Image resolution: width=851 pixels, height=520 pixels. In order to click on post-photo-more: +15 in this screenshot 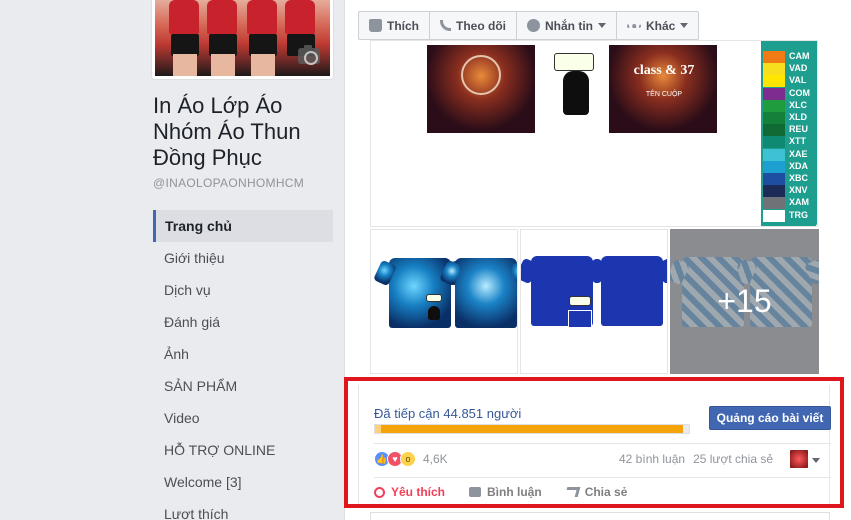, I will do `click(744, 301)`.